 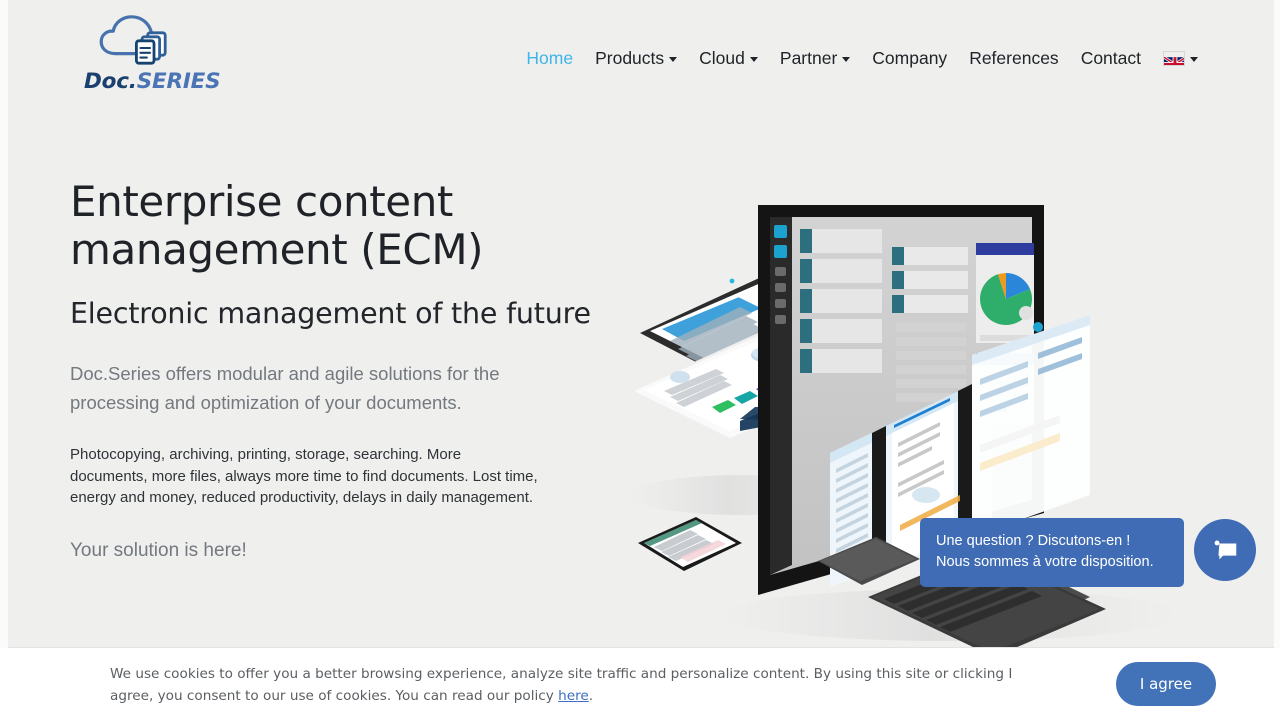 I want to click on nav-label-references: References, so click(x=1014, y=58).